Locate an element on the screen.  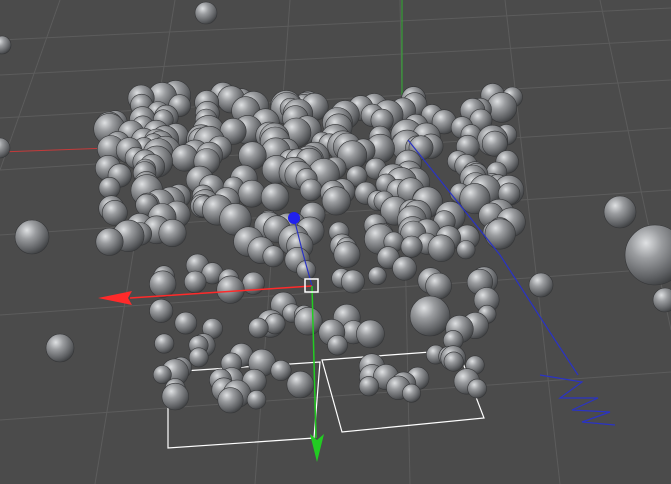
gizmo-z-handle-icon is located at coordinates (294, 218).